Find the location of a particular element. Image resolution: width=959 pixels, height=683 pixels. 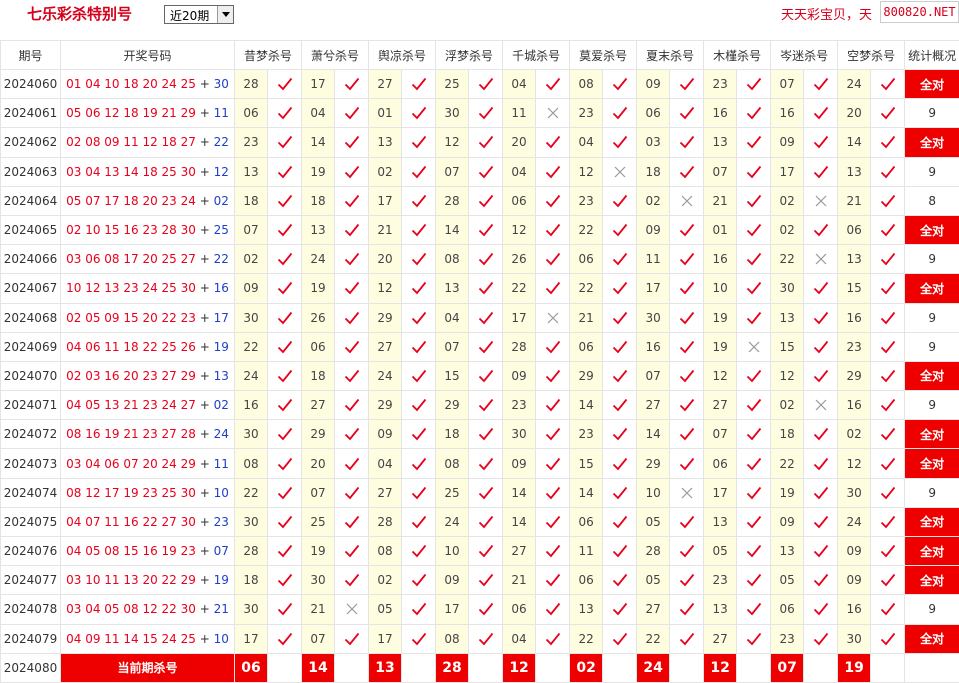

brand-badge: 800820.NET is located at coordinates (919, 12).